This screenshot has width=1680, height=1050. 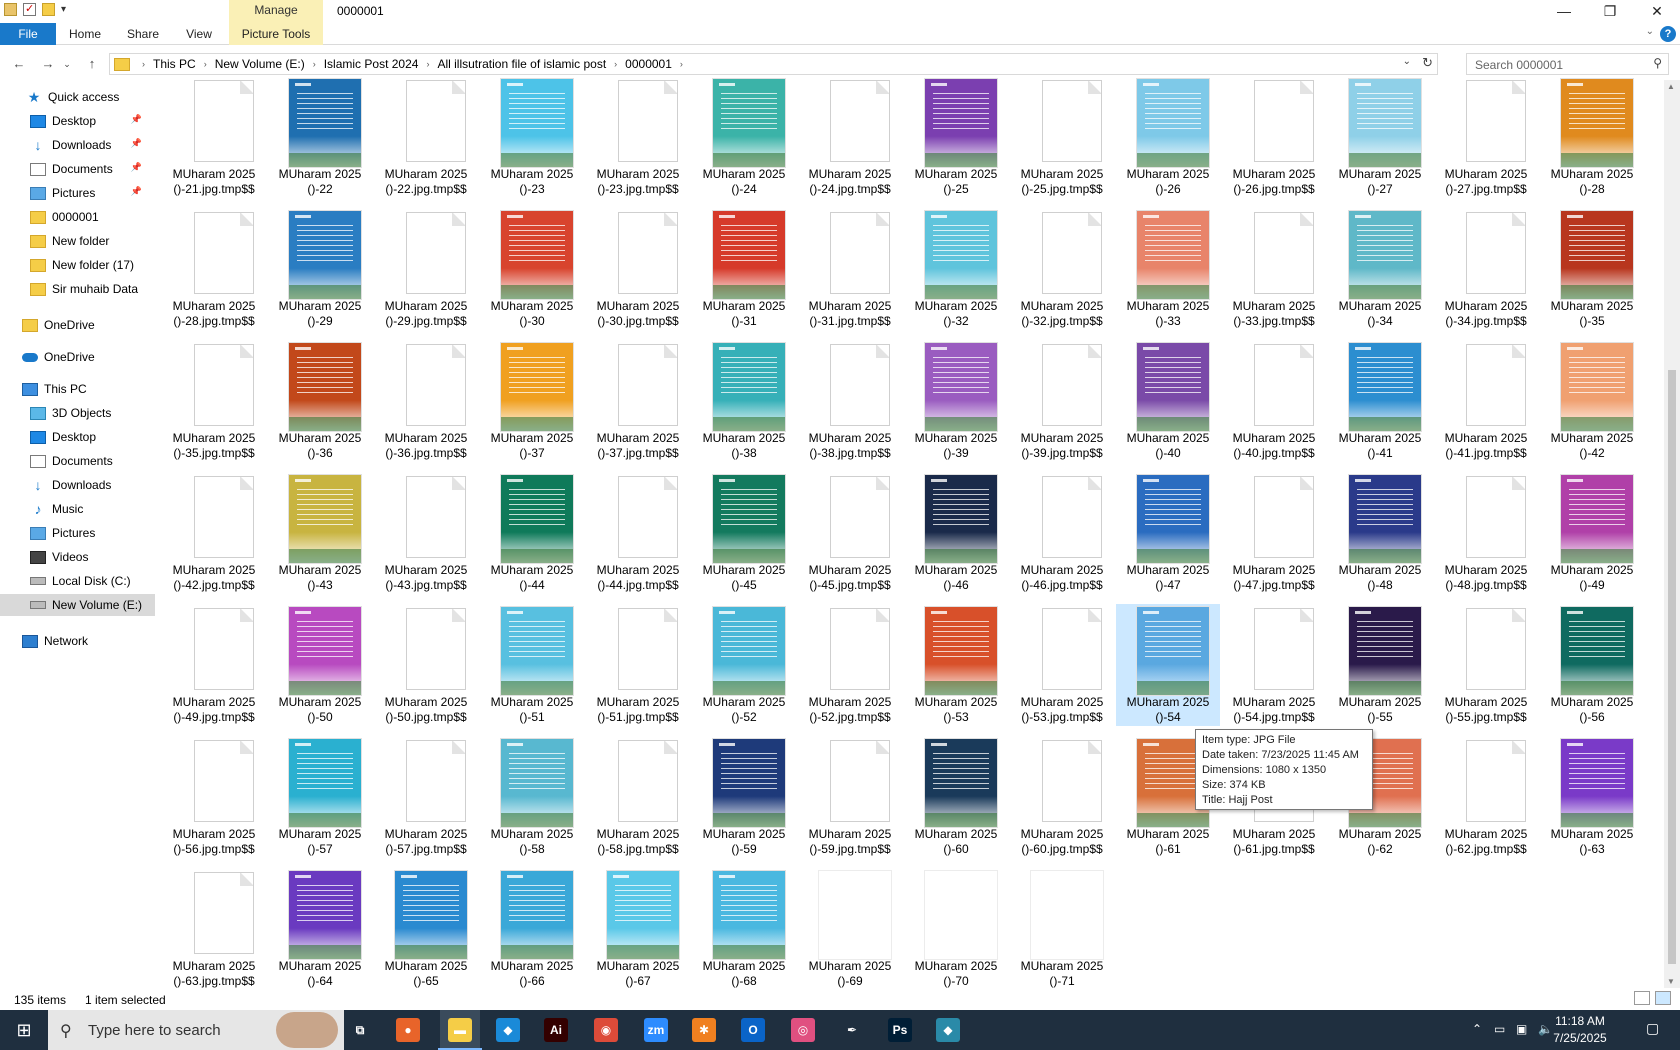 I want to click on temp-file-item: MUharam 2025 ()-50.jpg.tmp$$, so click(x=426, y=665).